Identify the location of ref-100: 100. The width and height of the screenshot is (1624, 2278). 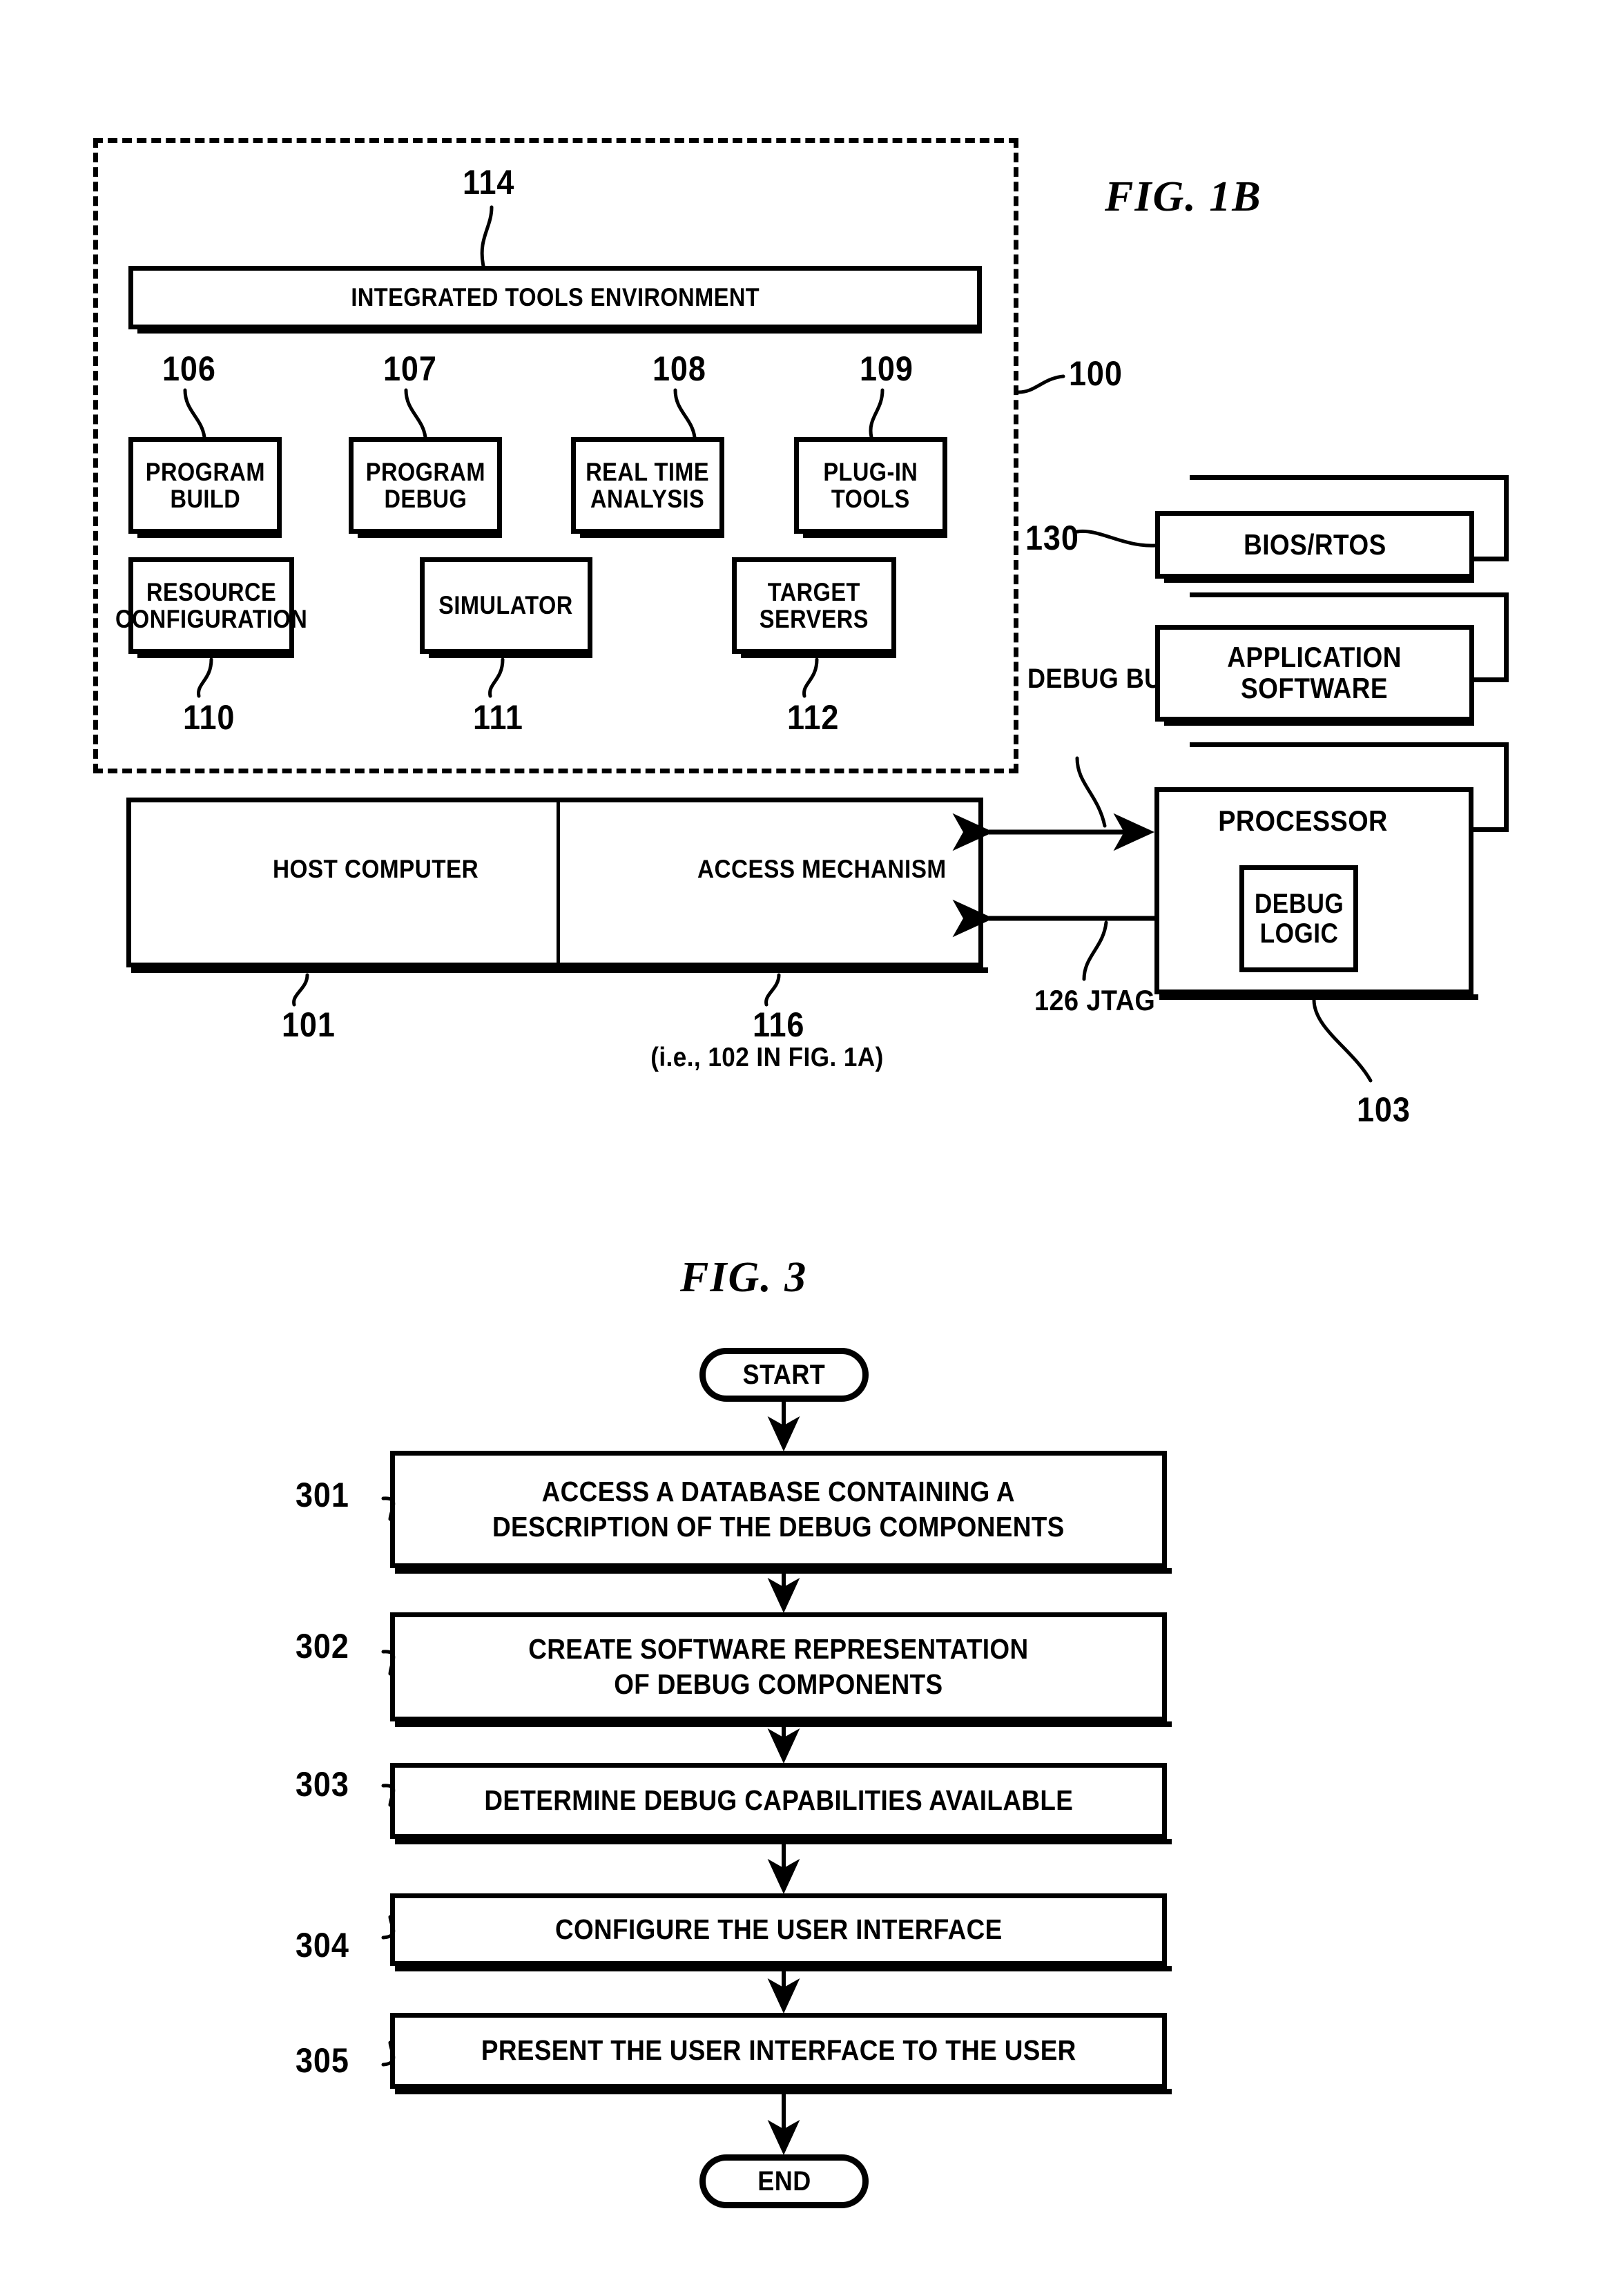
(1096, 373).